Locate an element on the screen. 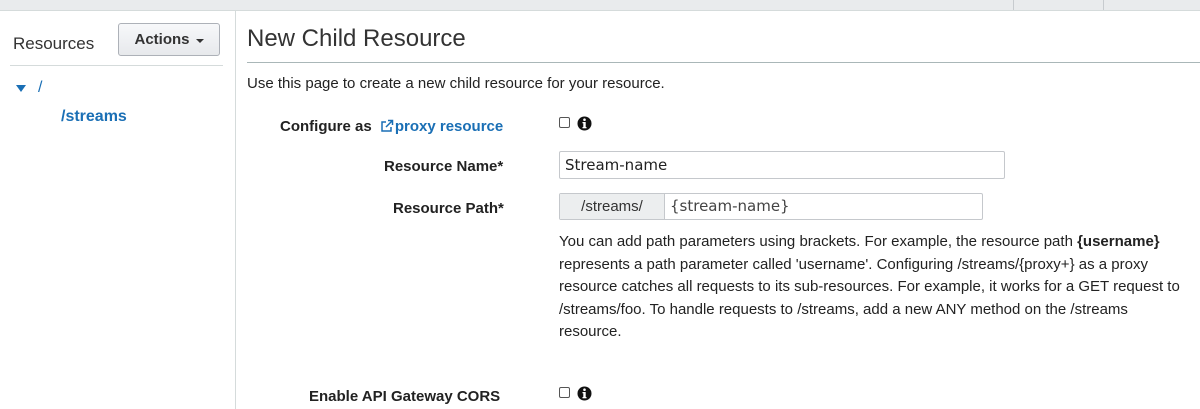  resources-heading: Resources is located at coordinates (54, 43).